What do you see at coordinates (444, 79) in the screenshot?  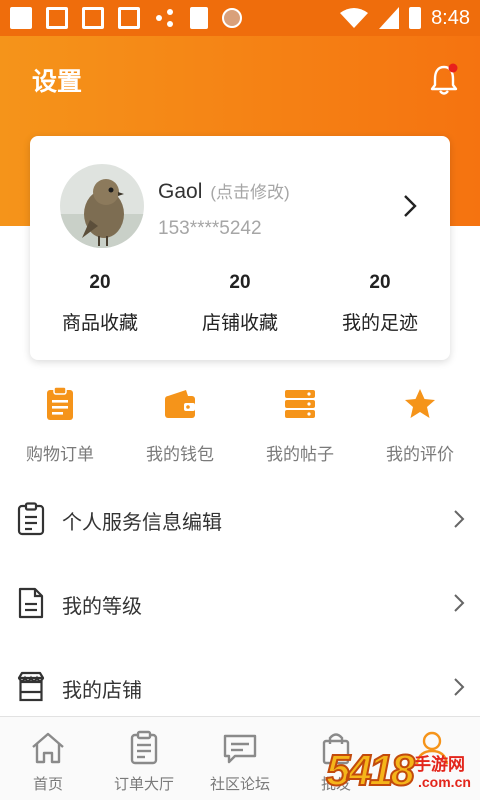 I see `bell-icon` at bounding box center [444, 79].